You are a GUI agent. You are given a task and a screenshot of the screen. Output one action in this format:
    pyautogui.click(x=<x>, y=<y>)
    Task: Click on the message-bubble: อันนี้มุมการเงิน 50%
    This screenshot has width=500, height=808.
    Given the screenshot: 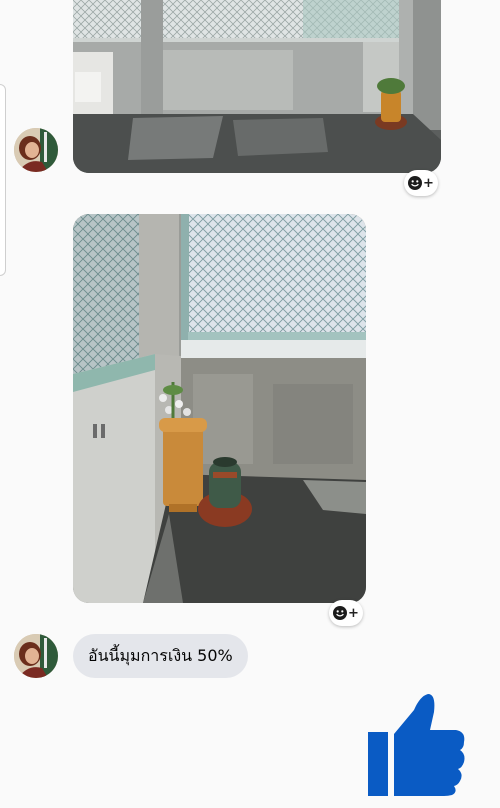 What is the action you would take?
    pyautogui.click(x=160, y=656)
    